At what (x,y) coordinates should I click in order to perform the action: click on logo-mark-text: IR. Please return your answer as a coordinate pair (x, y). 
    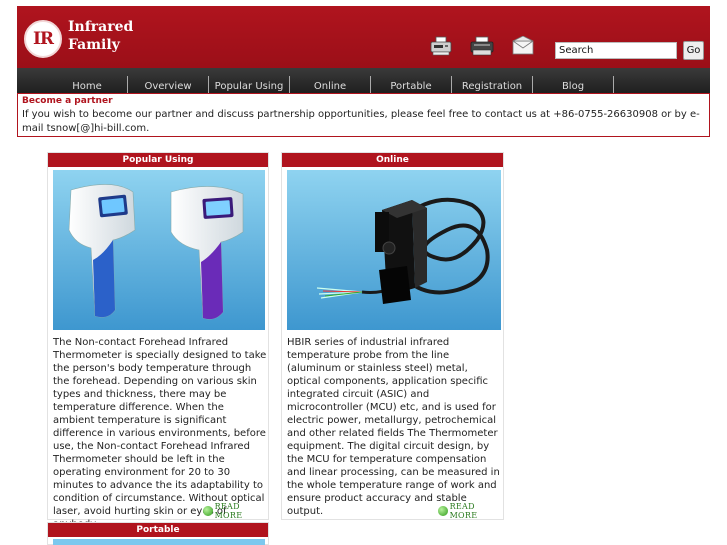
    Looking at the image, I should click on (43, 39).